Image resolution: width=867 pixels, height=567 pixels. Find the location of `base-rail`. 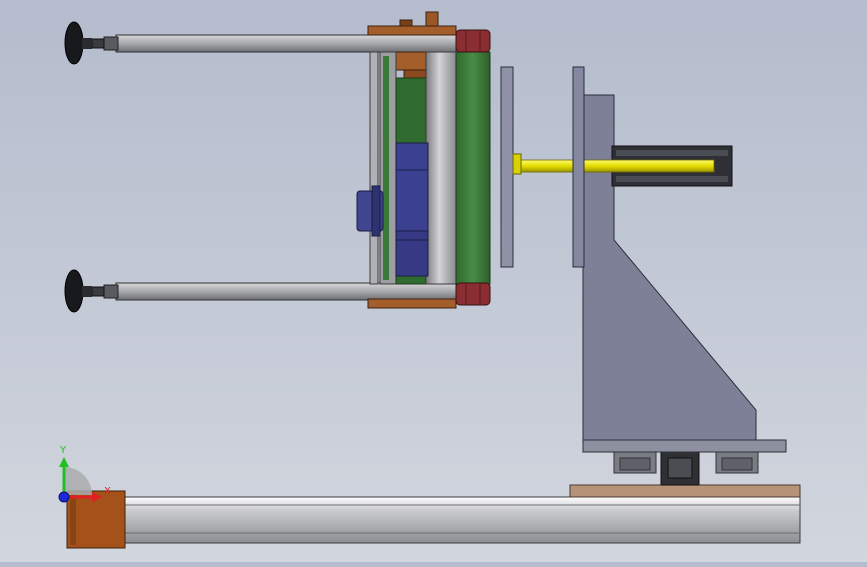

base-rail is located at coordinates (462, 520).